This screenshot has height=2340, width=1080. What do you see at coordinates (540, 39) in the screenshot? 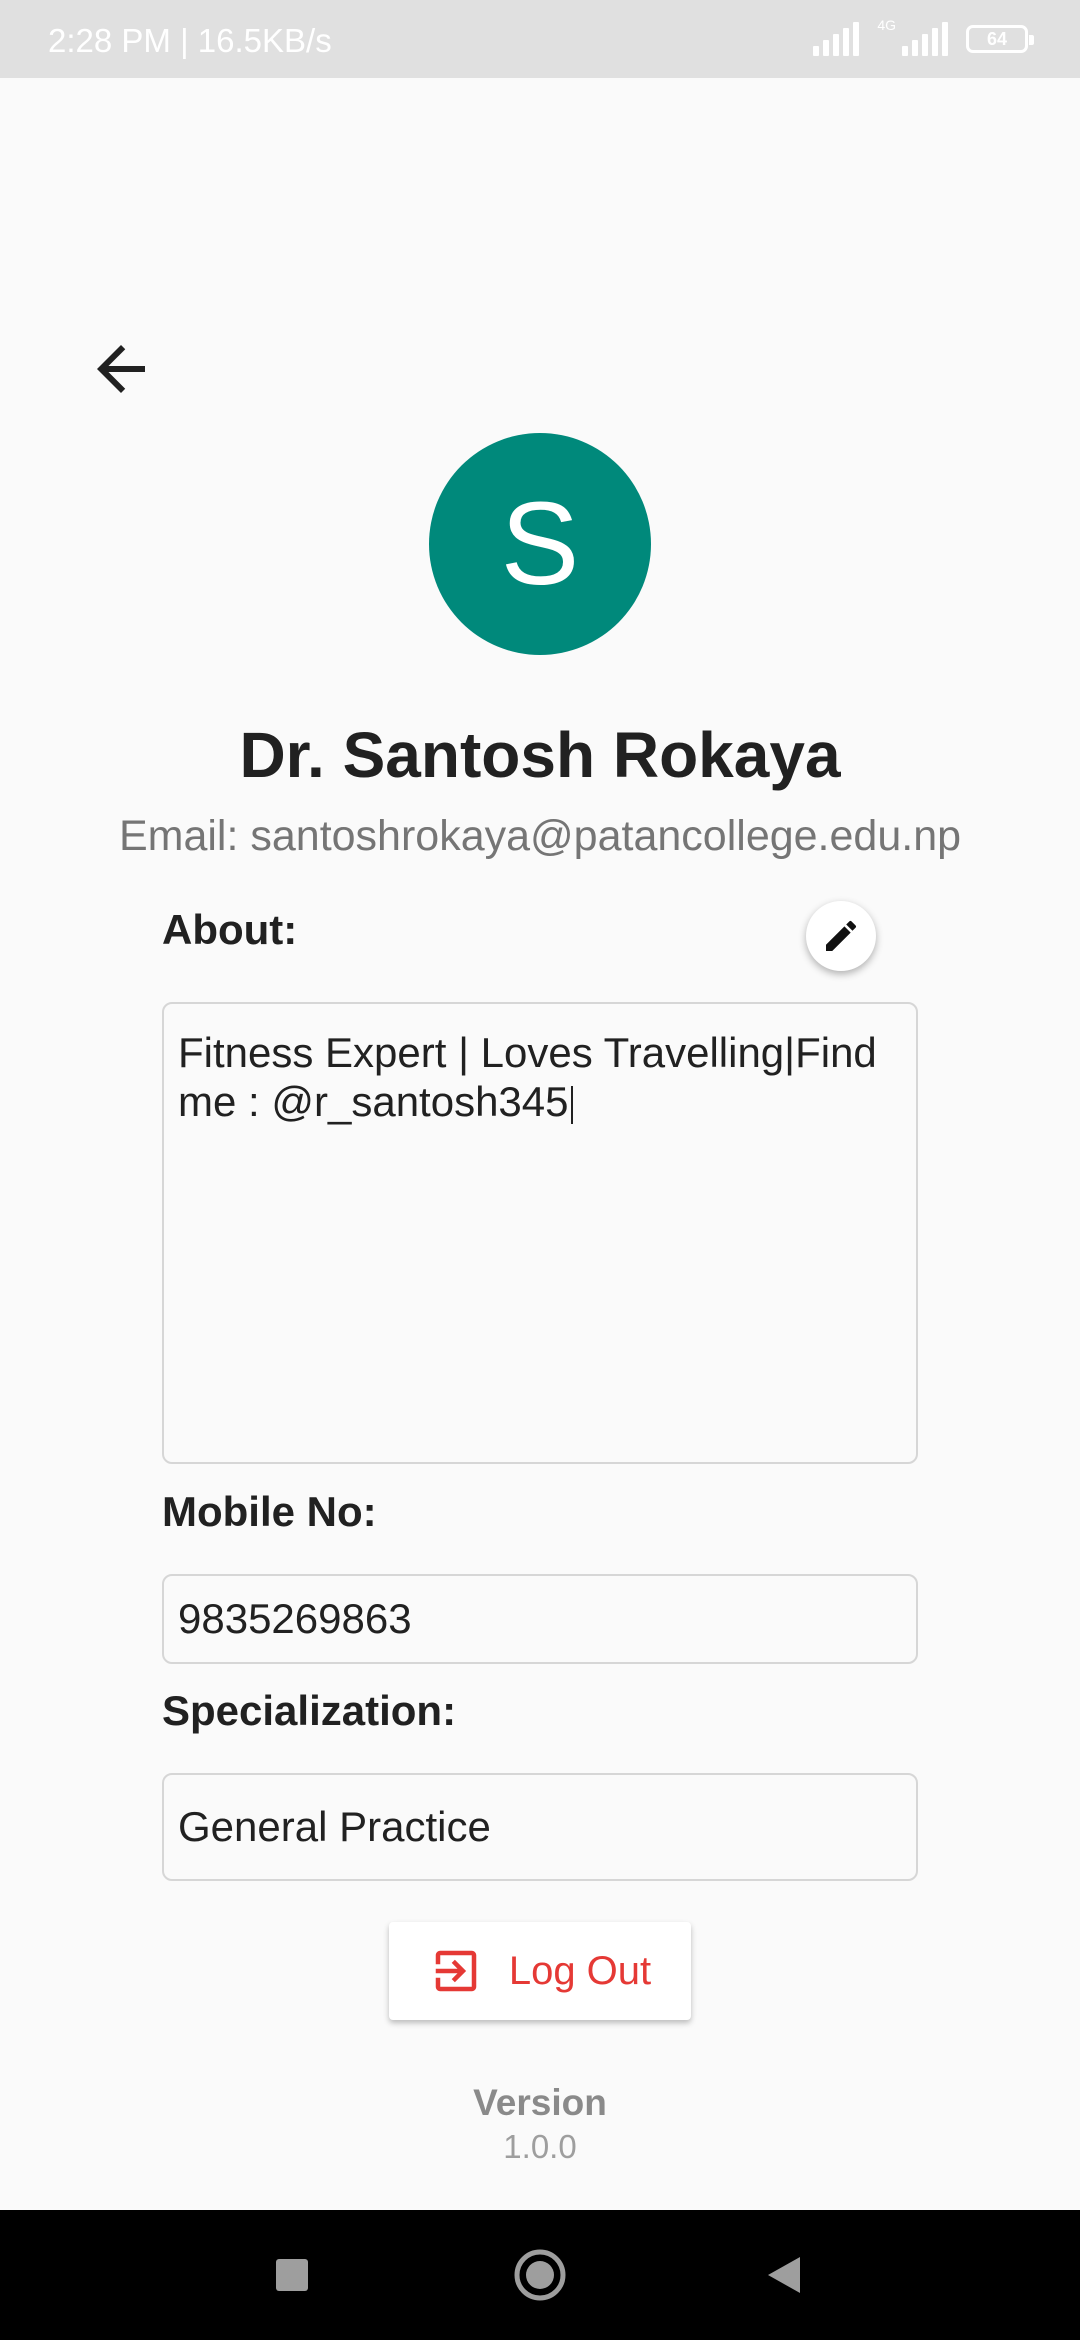
I see `status-bar: 2:28 PM | 16.5KB/s 4G 64` at bounding box center [540, 39].